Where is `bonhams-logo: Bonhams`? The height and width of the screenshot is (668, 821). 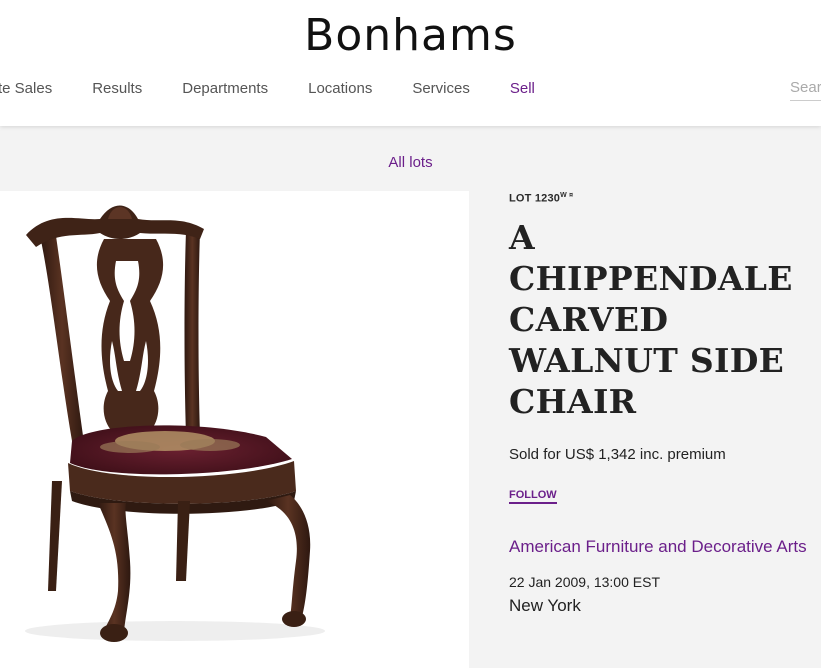 bonhams-logo: Bonhams is located at coordinates (410, 35).